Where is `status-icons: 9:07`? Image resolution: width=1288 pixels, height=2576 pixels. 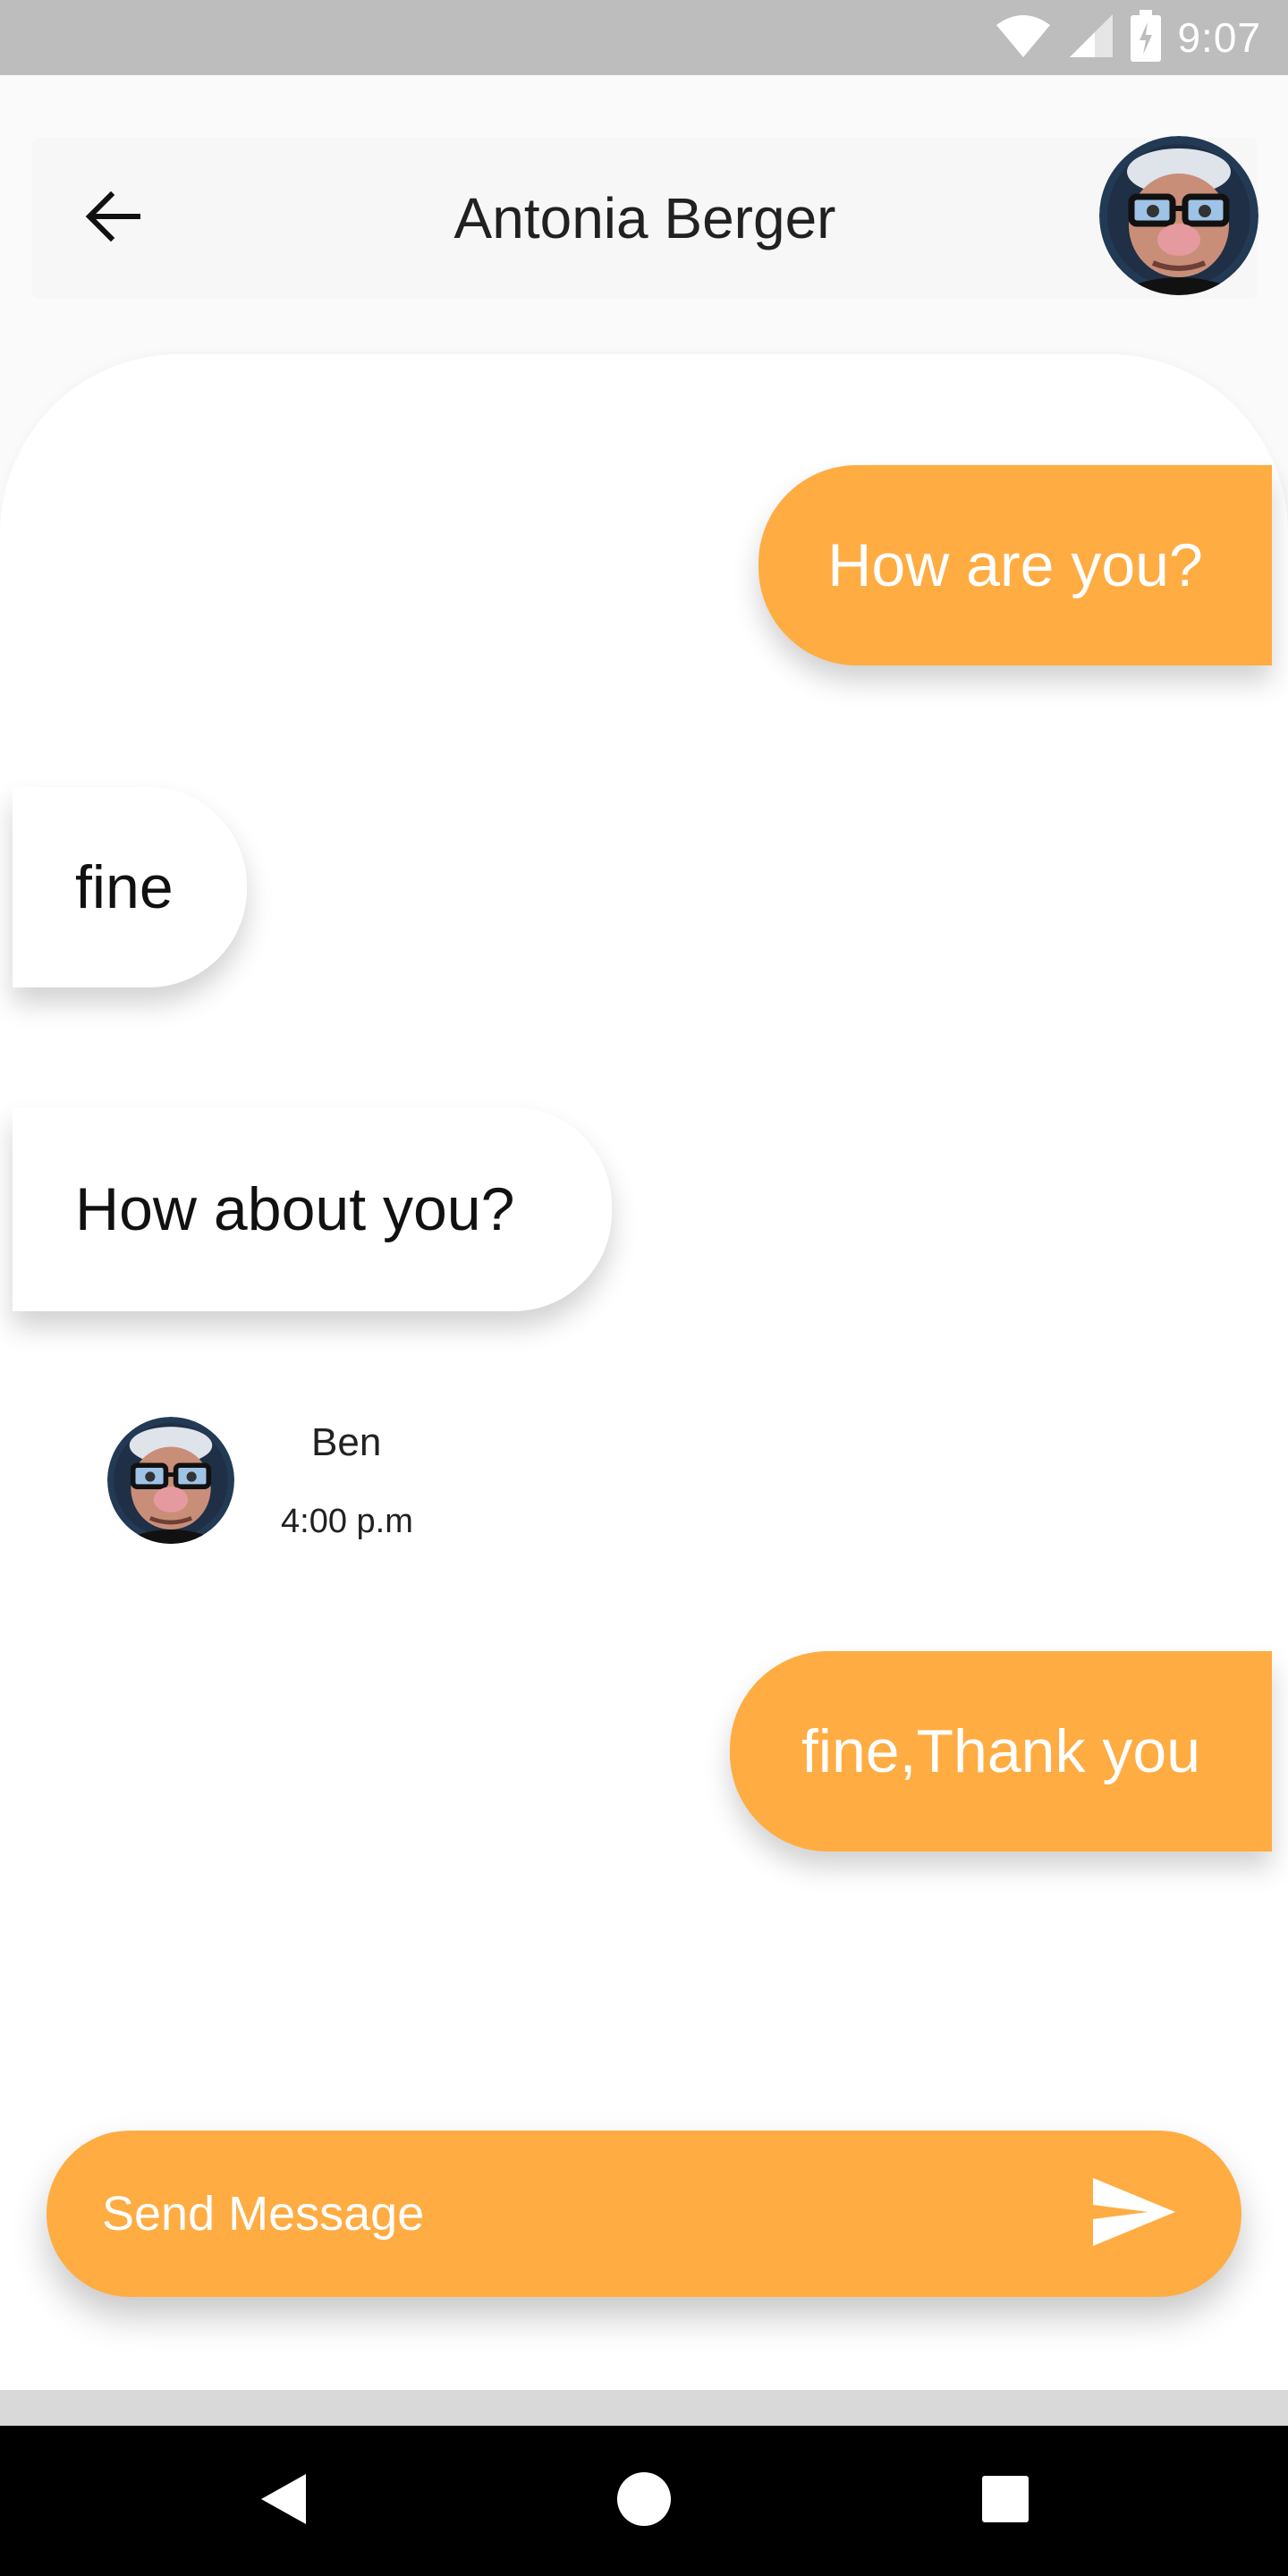
status-icons: 9:07 is located at coordinates (1128, 37).